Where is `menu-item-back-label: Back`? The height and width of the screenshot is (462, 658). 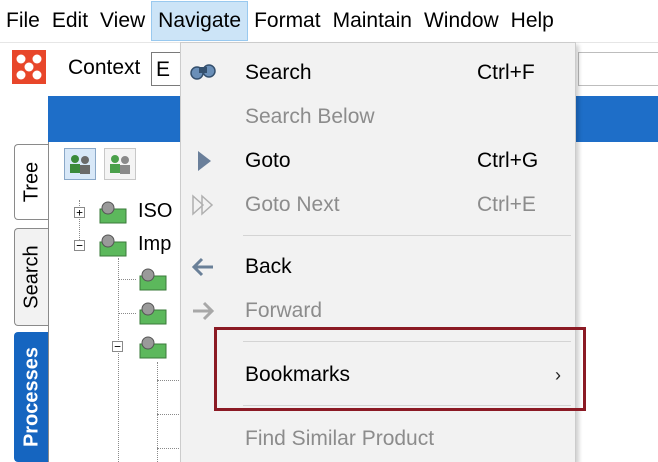 menu-item-back-label: Back is located at coordinates (268, 266).